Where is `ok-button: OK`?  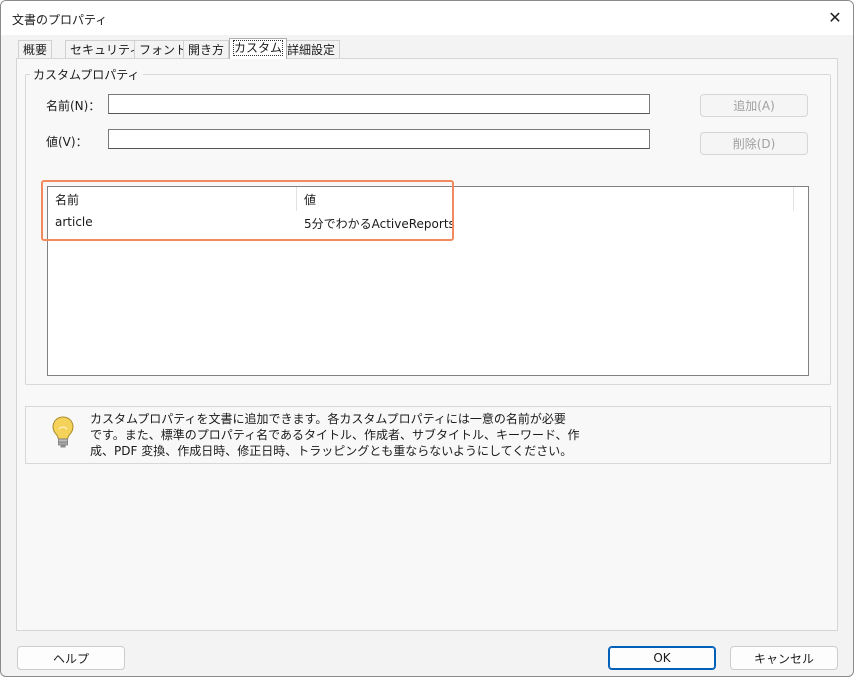 ok-button: OK is located at coordinates (662, 658).